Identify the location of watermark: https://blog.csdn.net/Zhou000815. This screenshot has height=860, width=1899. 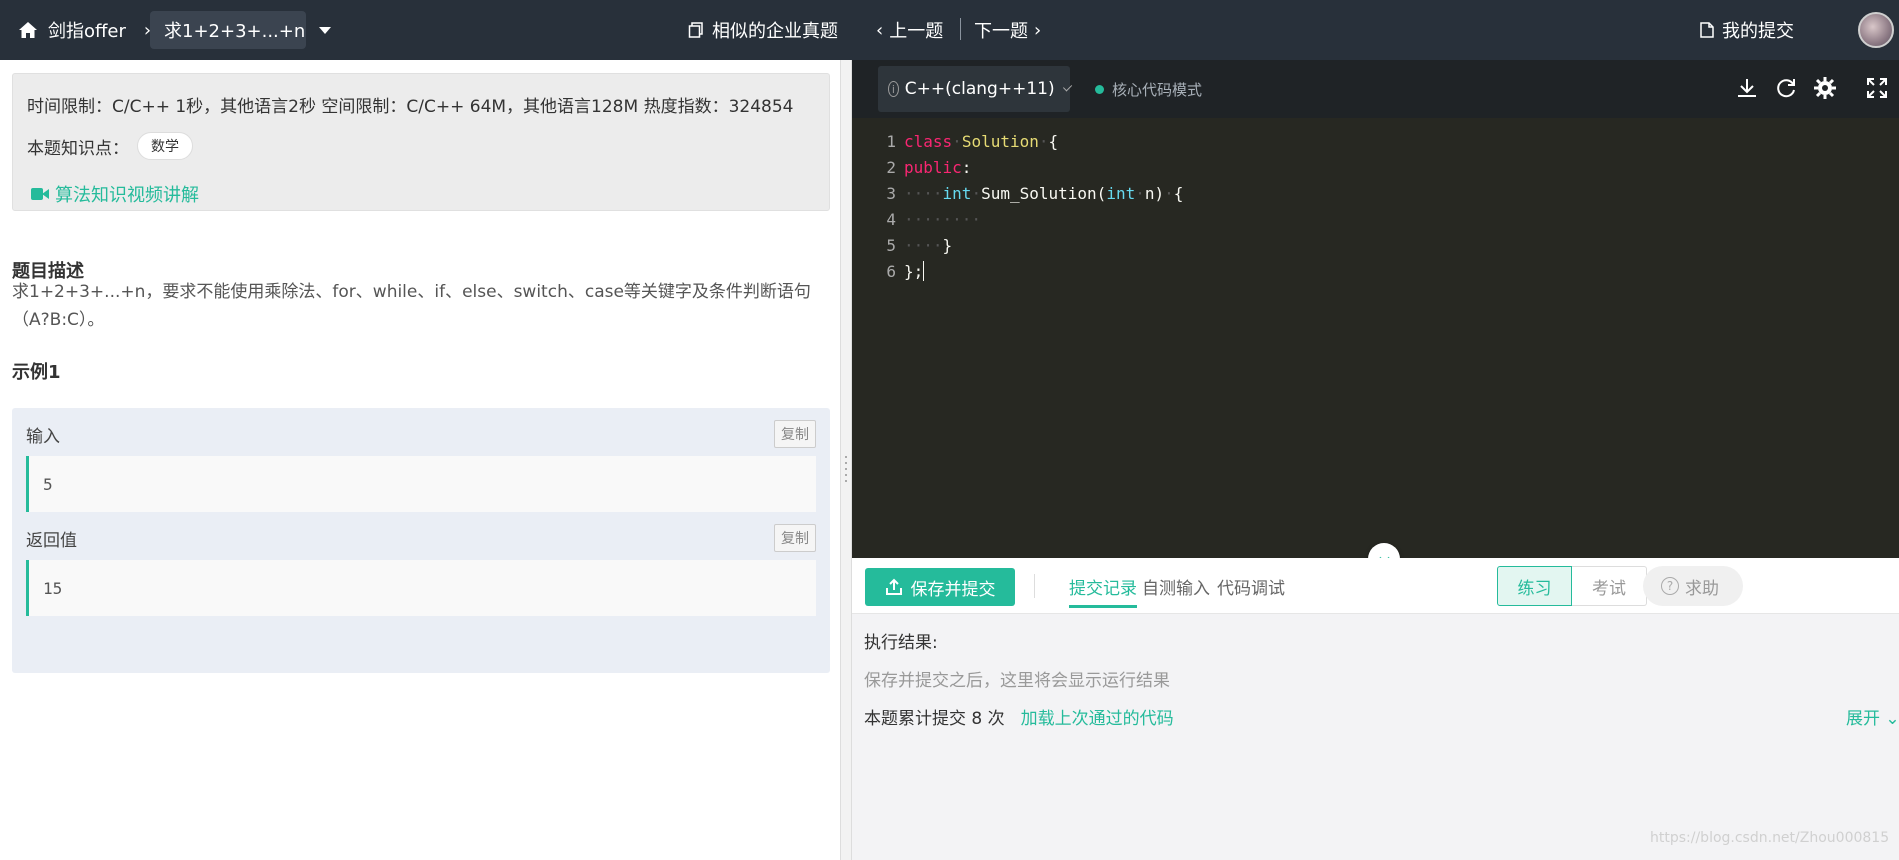
(1770, 838).